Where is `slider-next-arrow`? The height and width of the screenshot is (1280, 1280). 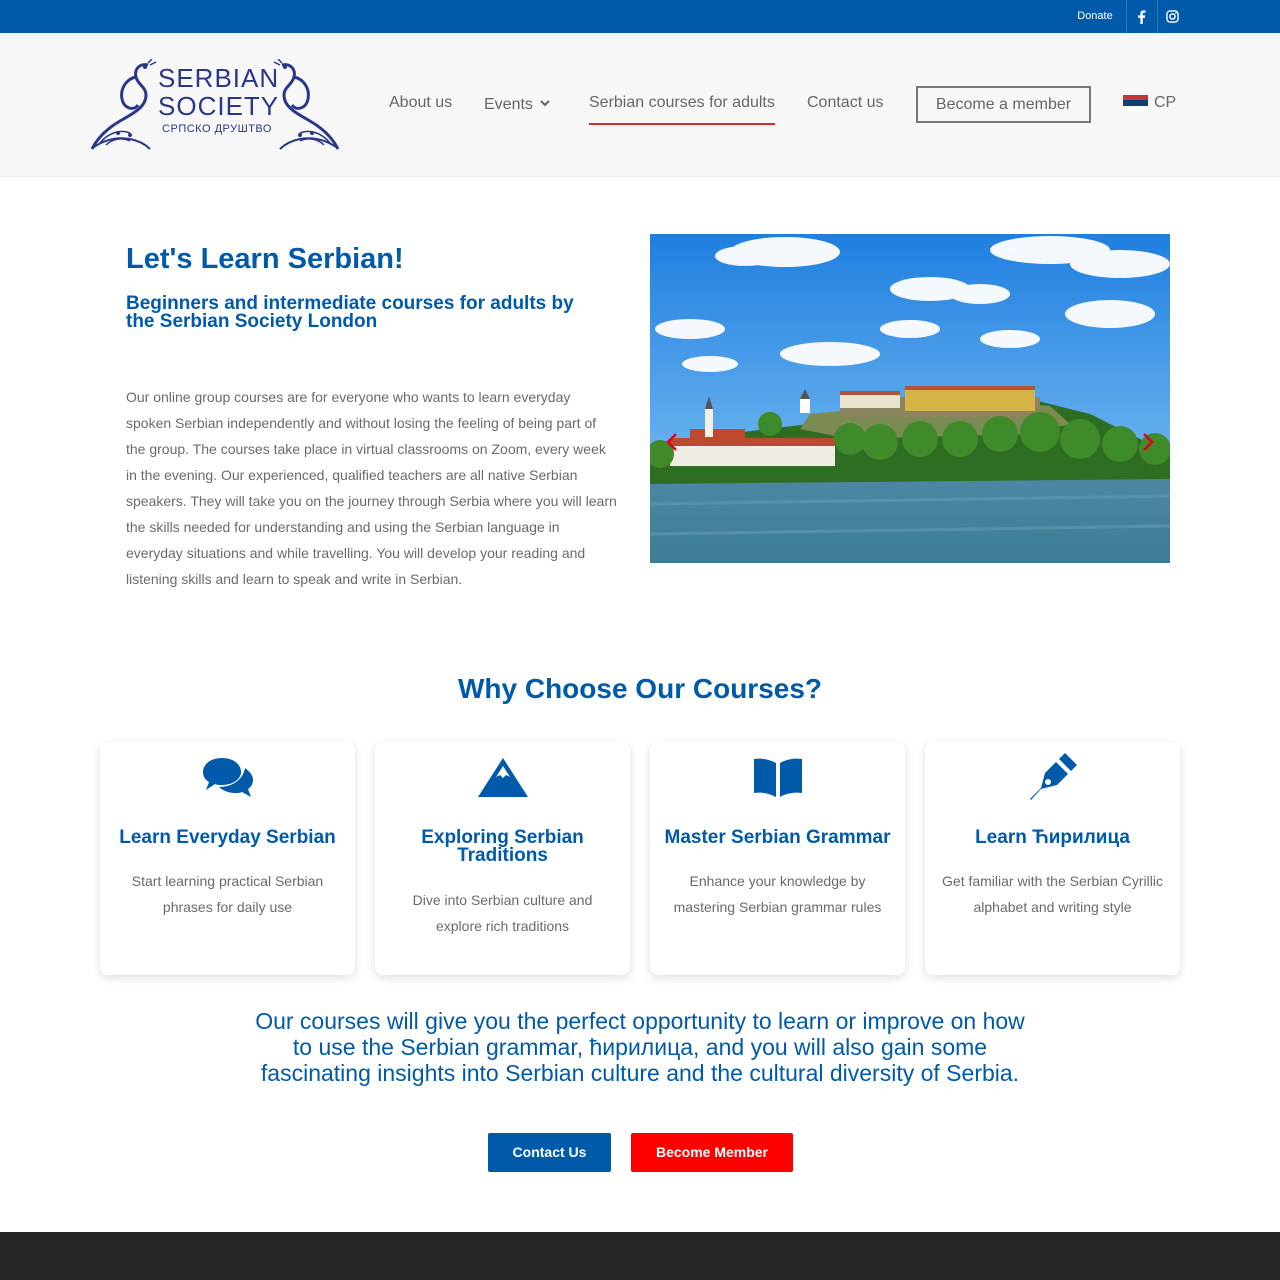 slider-next-arrow is located at coordinates (1148, 442).